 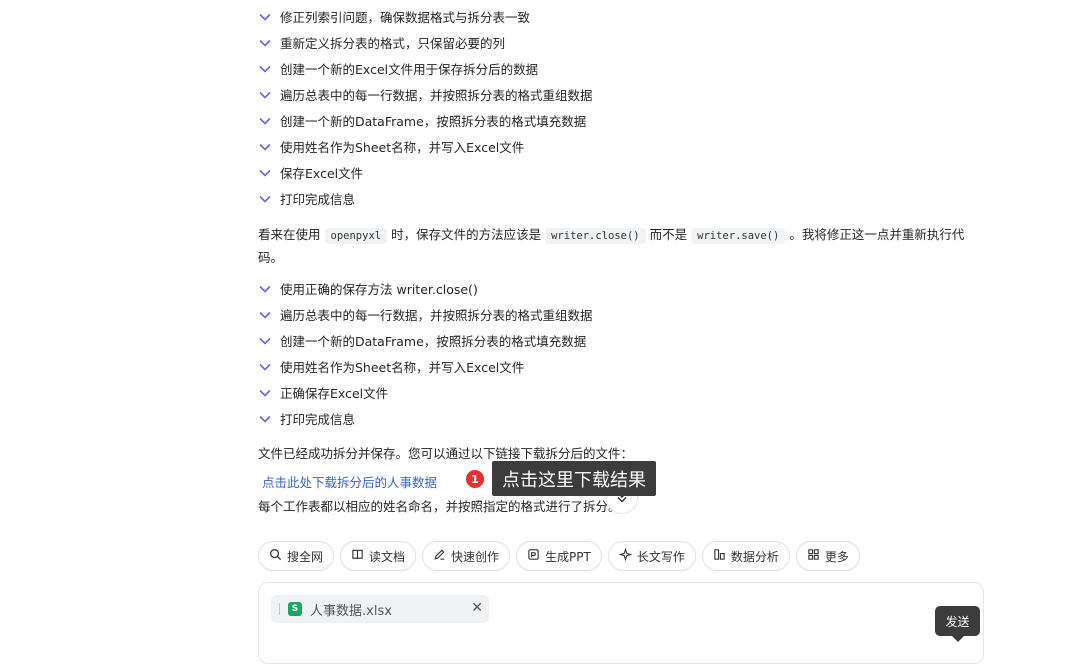 I want to click on grid-icon, so click(x=813, y=556).